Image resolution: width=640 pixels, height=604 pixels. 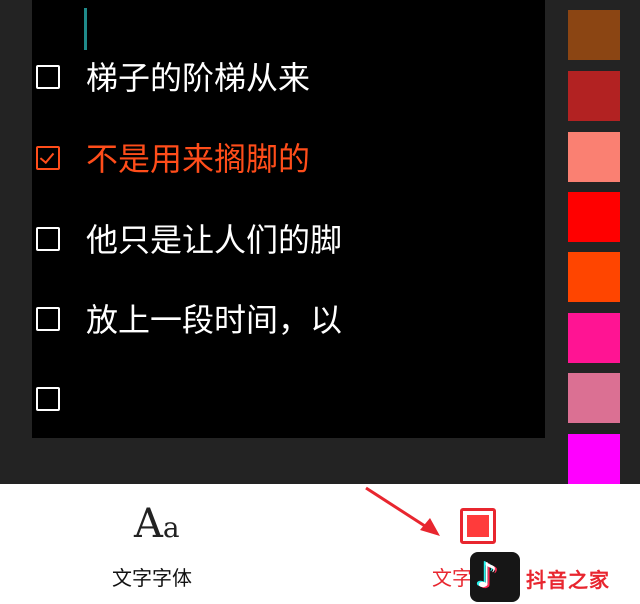 I want to click on check-mark-icon, so click(x=47, y=156).